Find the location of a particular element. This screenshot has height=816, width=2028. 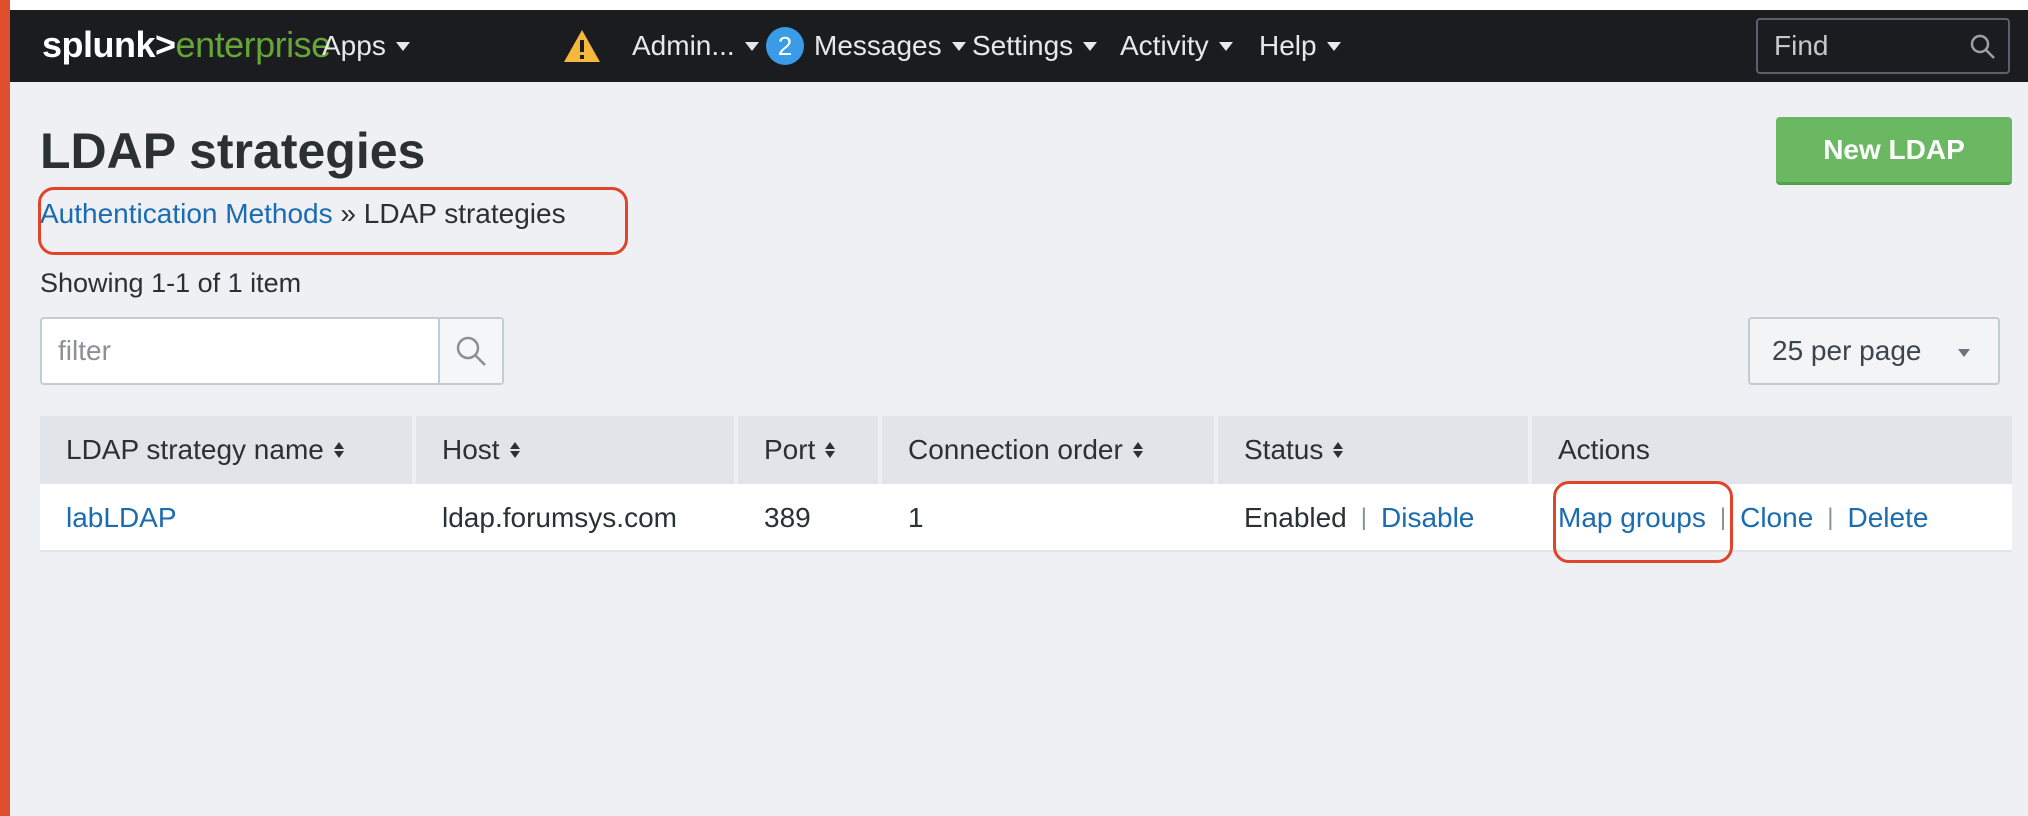

filter-box is located at coordinates (272, 351).